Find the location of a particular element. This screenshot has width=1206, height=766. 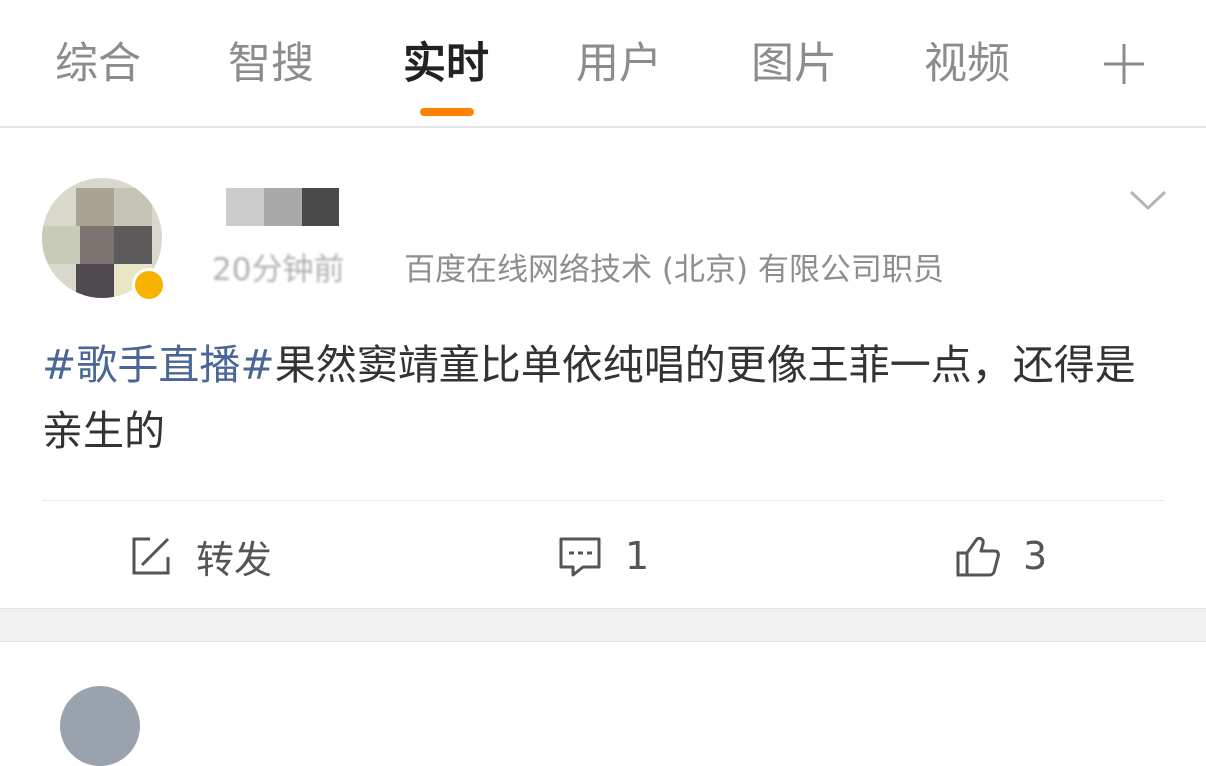

comment-button: 1 is located at coordinates (603, 556).